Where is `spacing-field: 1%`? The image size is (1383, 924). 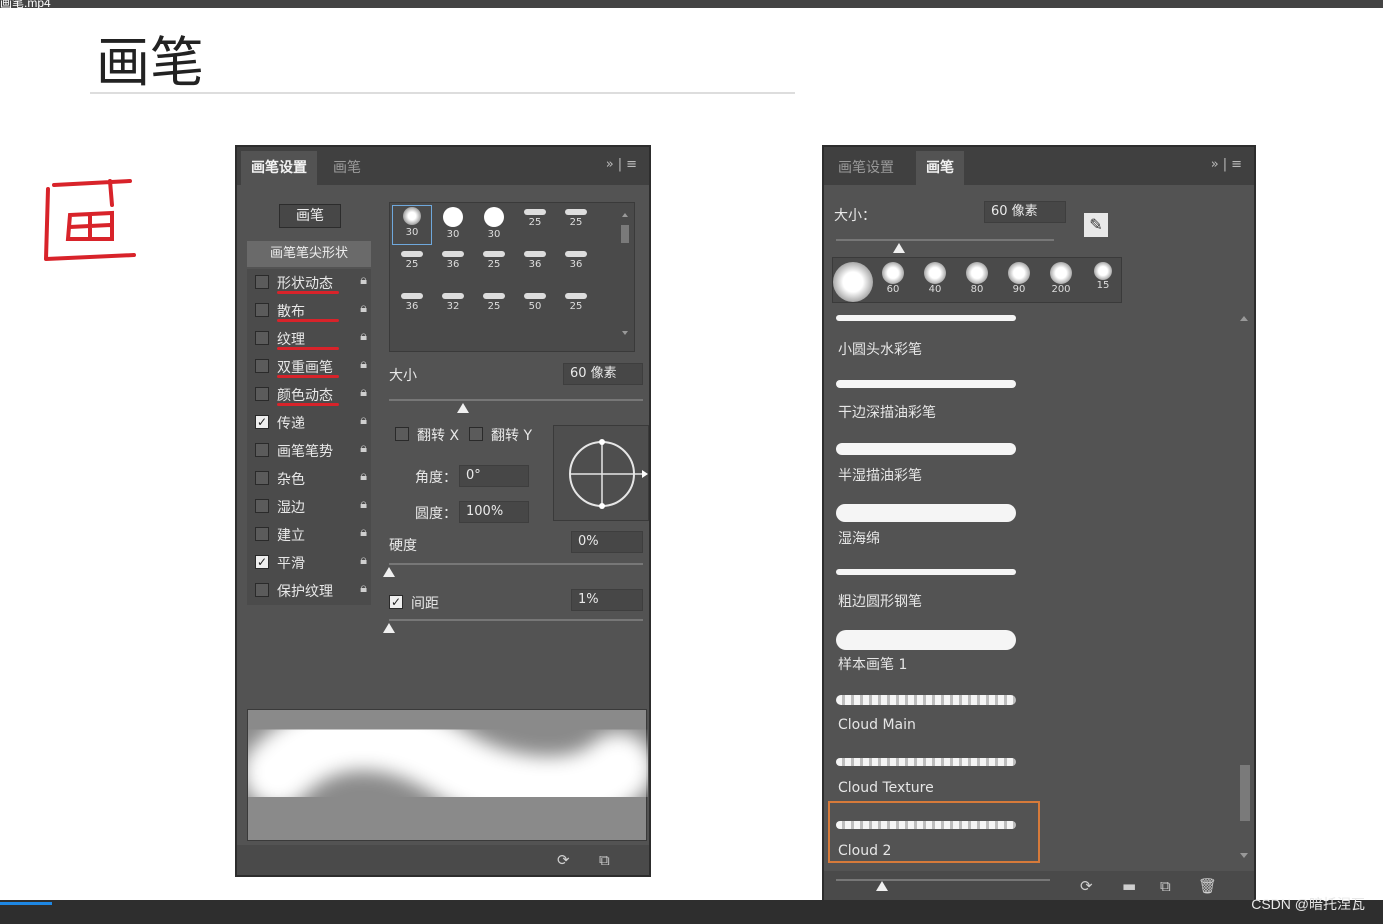
spacing-field: 1% is located at coordinates (607, 600).